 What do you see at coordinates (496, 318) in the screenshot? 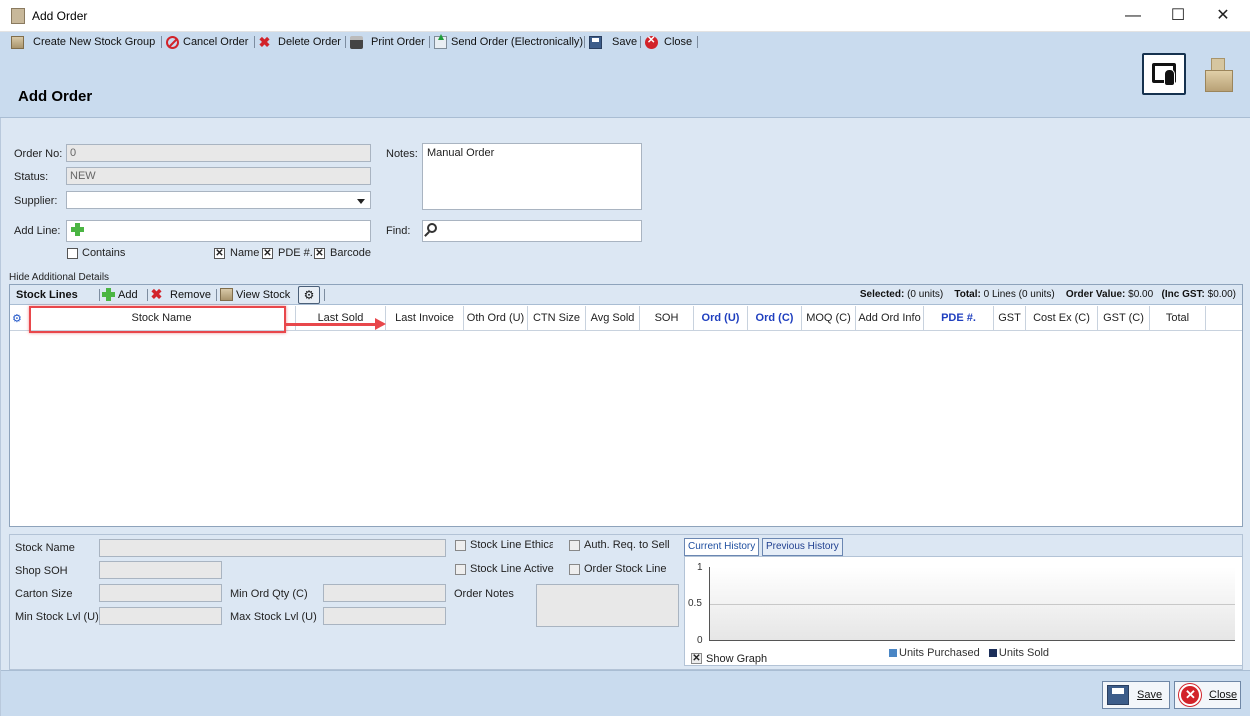
I see `col-oth-ord: Oth Ord (U)` at bounding box center [496, 318].